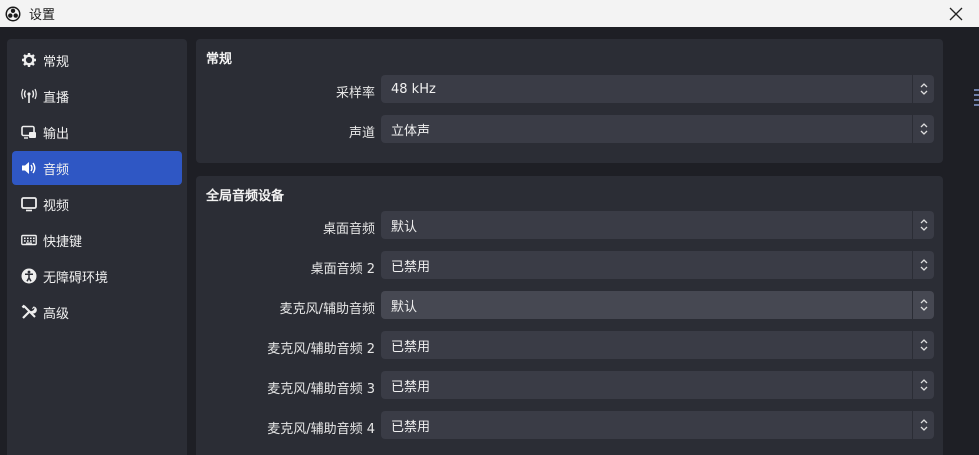  I want to click on channels-value: 立体声, so click(411, 131).